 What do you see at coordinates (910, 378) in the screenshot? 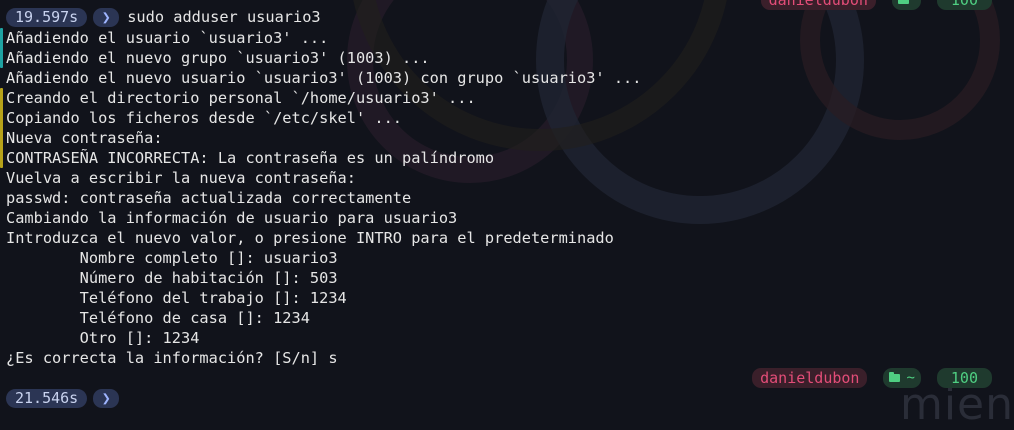
I see `directory-label: ~` at bounding box center [910, 378].